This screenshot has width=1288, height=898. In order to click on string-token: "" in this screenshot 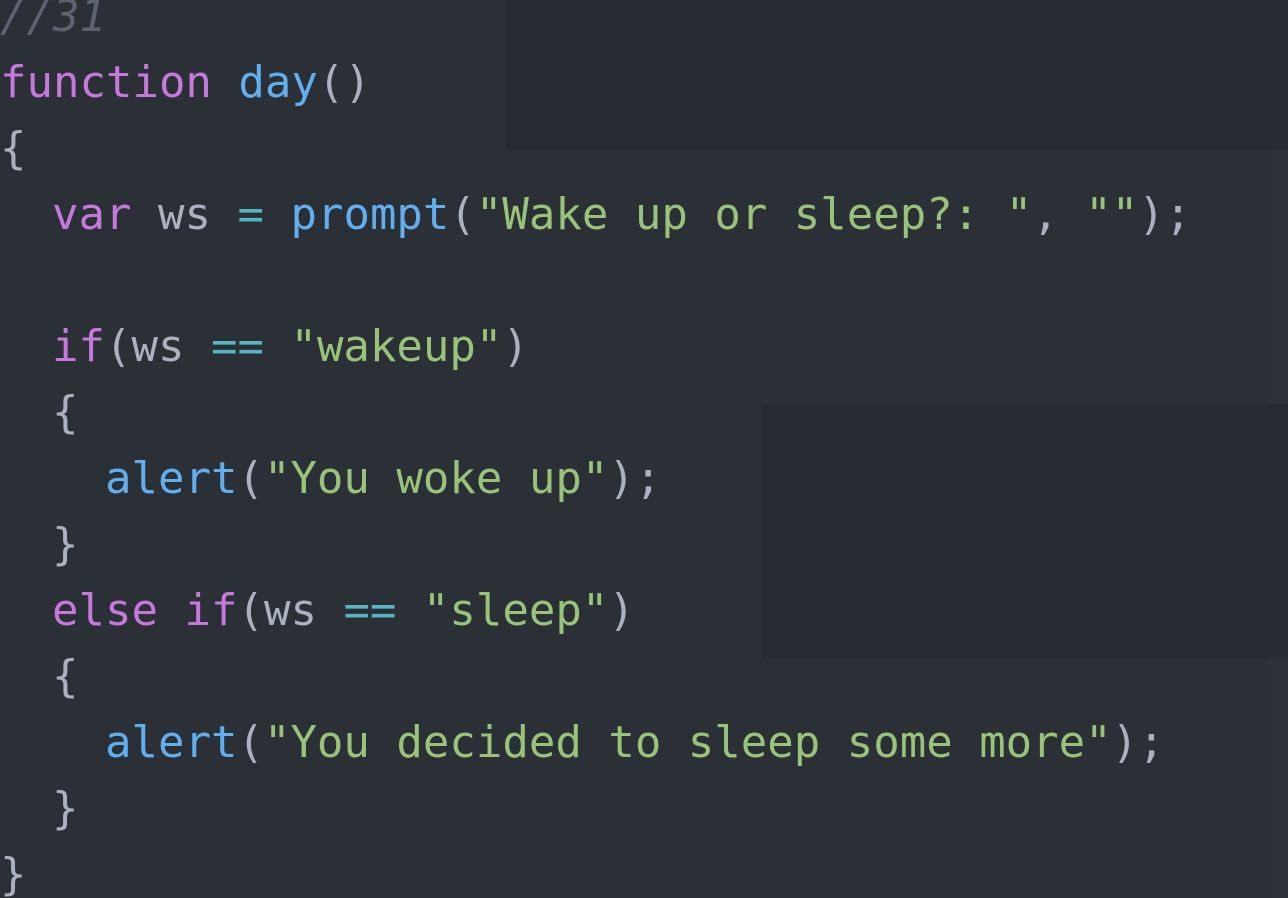, I will do `click(1112, 214)`.